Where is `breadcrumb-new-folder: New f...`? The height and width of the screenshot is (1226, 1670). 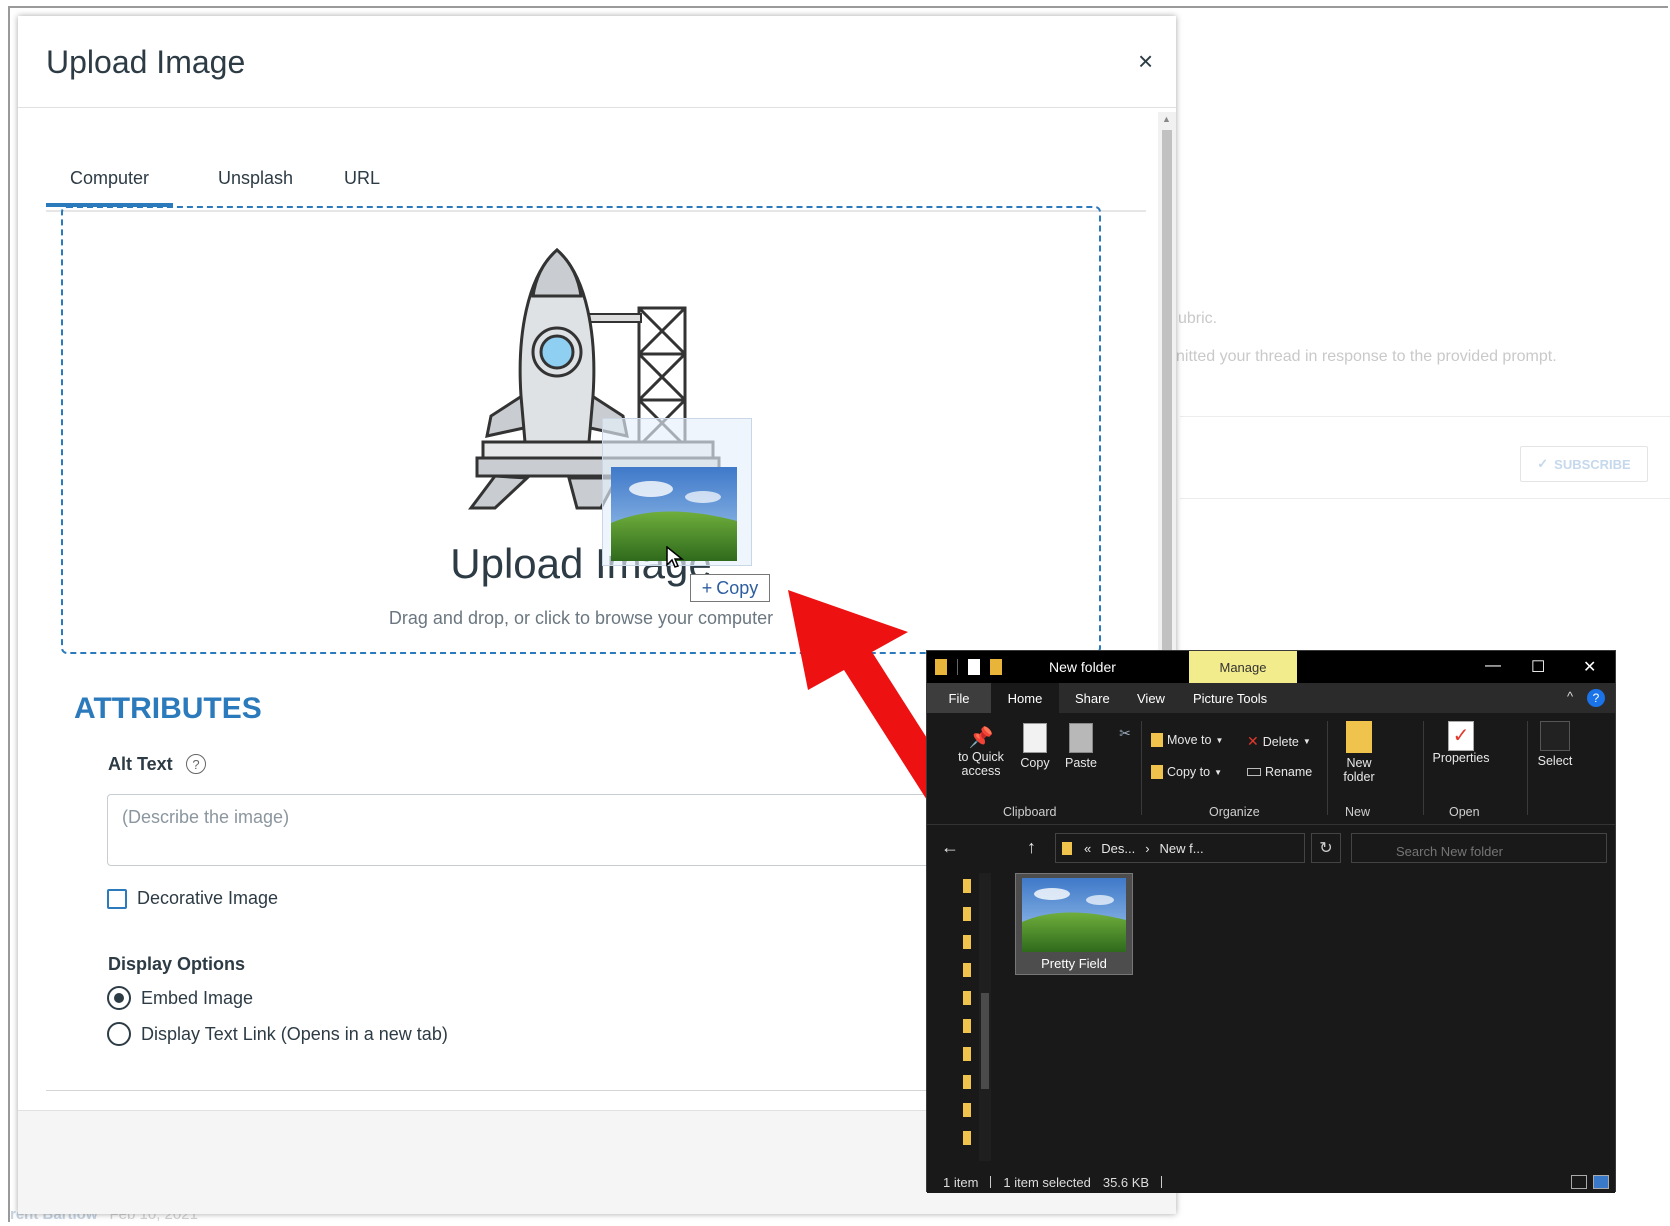
breadcrumb-new-folder: New f... is located at coordinates (1182, 848).